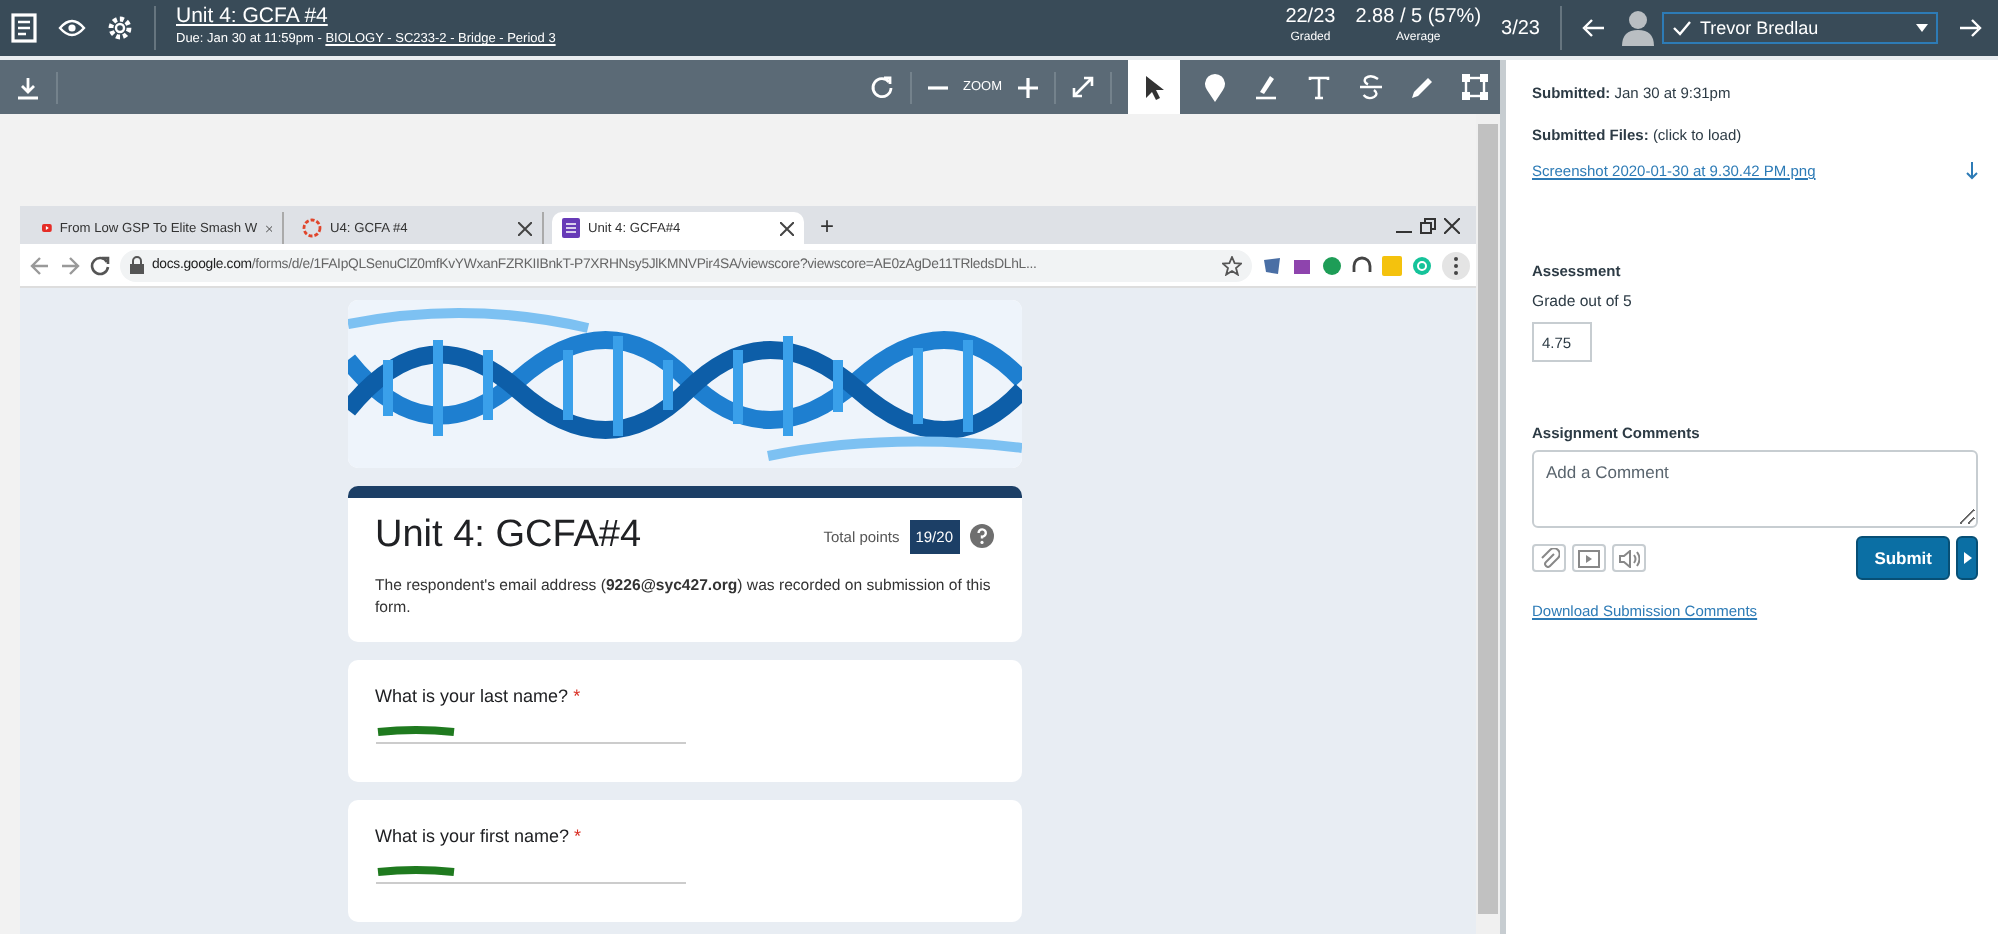 Image resolution: width=1998 pixels, height=934 pixels. Describe the element at coordinates (47, 228) in the screenshot. I see `video-play-icon` at that location.